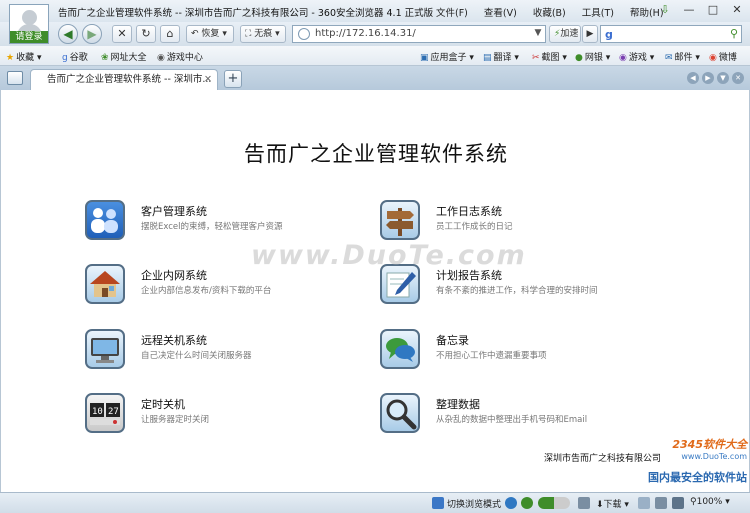 This screenshot has height=513, width=750. I want to click on fav-netbank: ● 网银 ▾, so click(592, 56).